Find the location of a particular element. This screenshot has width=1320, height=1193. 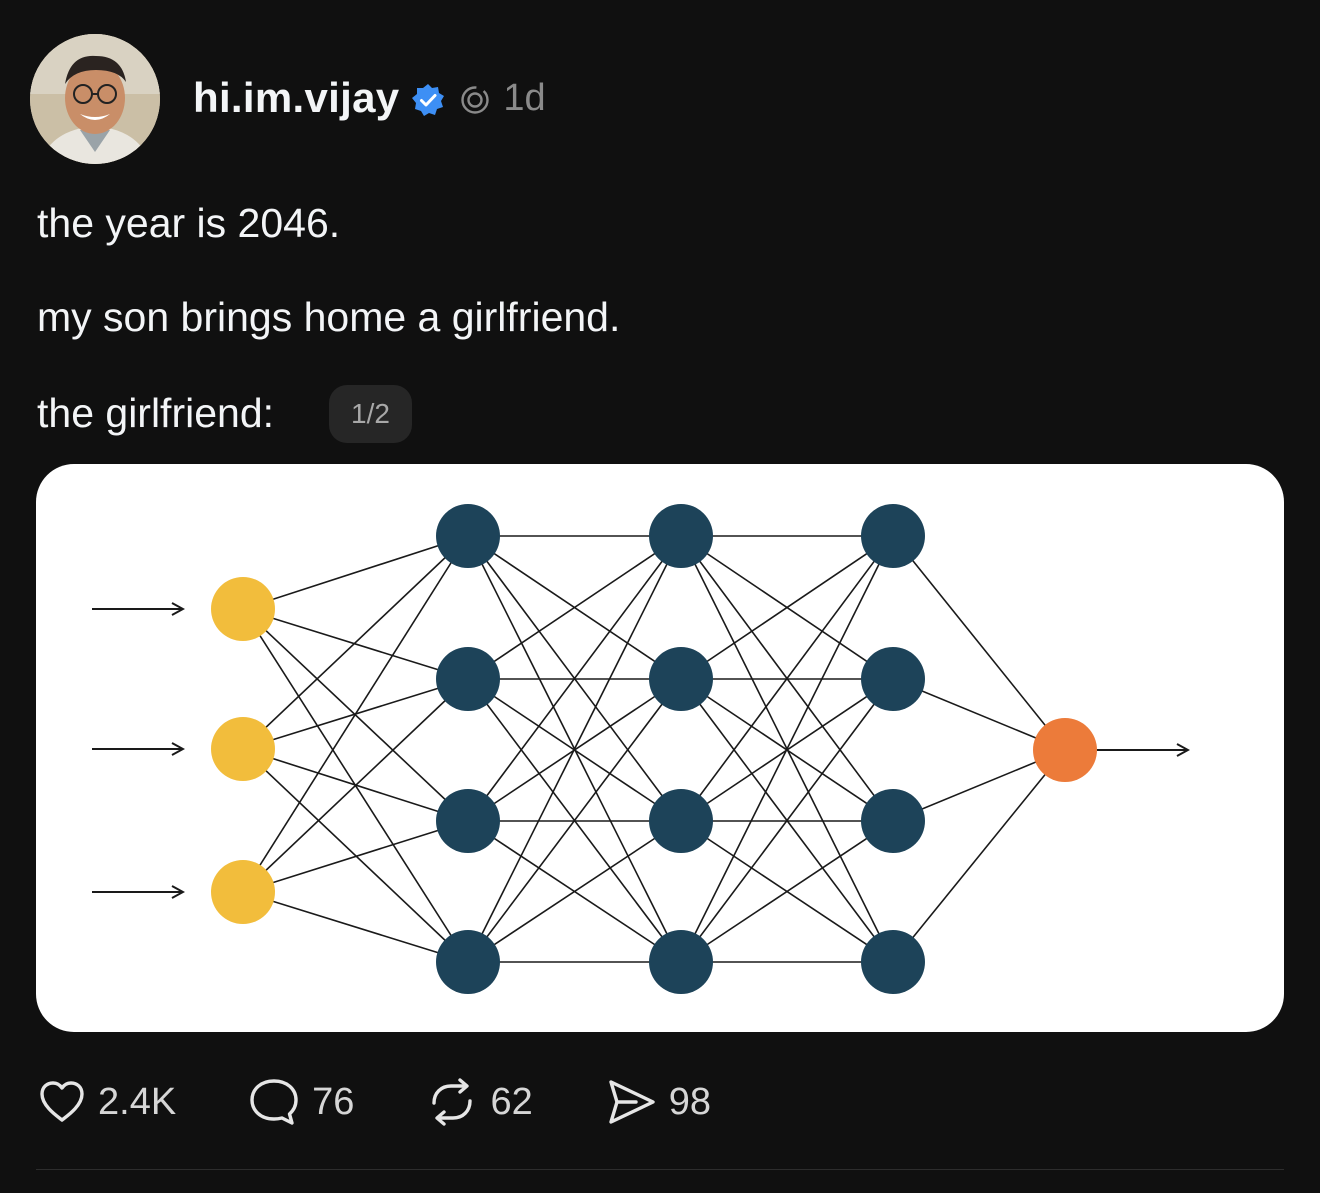

reply-count: 76 is located at coordinates (333, 1101).